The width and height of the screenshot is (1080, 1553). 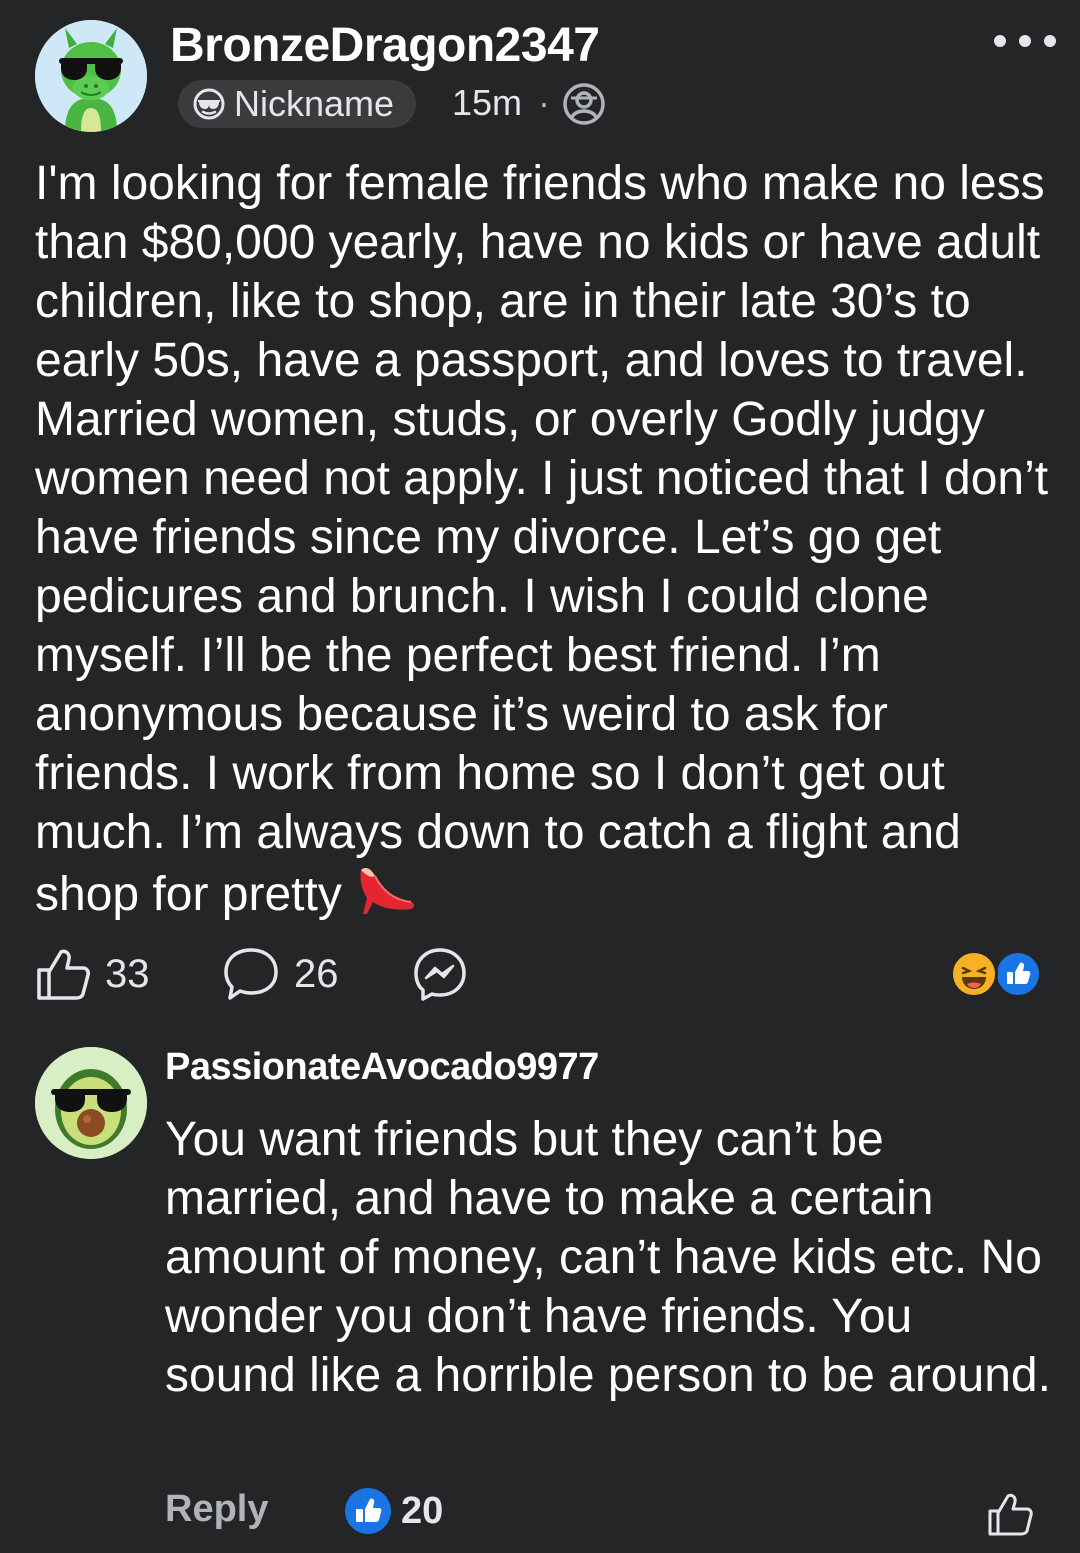 What do you see at coordinates (1000, 41) in the screenshot?
I see `more-dots-icon` at bounding box center [1000, 41].